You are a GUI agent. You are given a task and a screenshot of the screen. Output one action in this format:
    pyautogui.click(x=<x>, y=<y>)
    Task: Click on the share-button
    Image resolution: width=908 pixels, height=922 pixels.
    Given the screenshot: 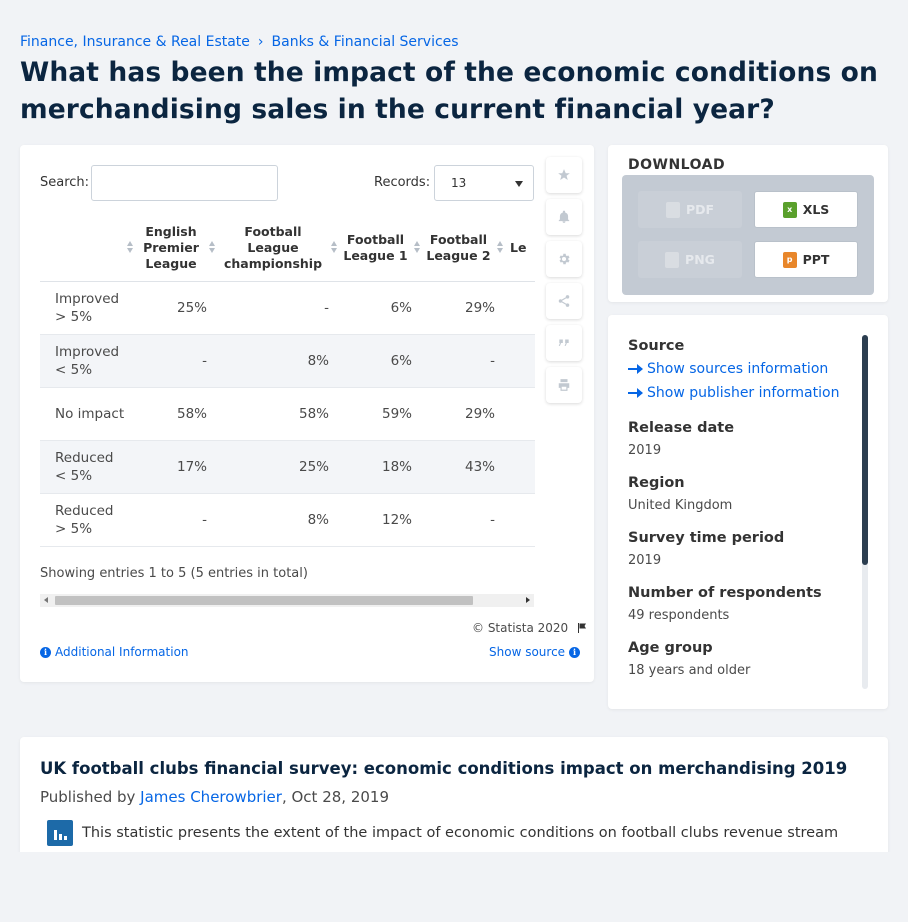 What is the action you would take?
    pyautogui.click(x=564, y=301)
    